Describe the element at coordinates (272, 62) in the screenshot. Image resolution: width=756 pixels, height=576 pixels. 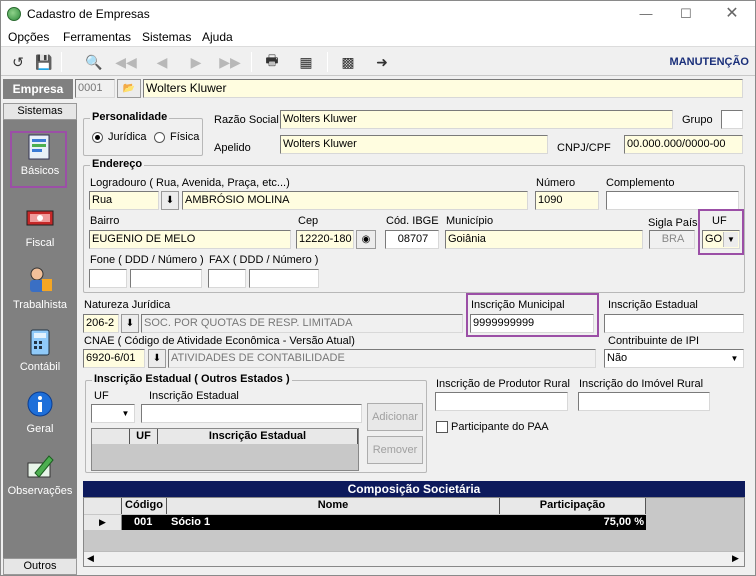
I see `print-icon: 🖶` at that location.